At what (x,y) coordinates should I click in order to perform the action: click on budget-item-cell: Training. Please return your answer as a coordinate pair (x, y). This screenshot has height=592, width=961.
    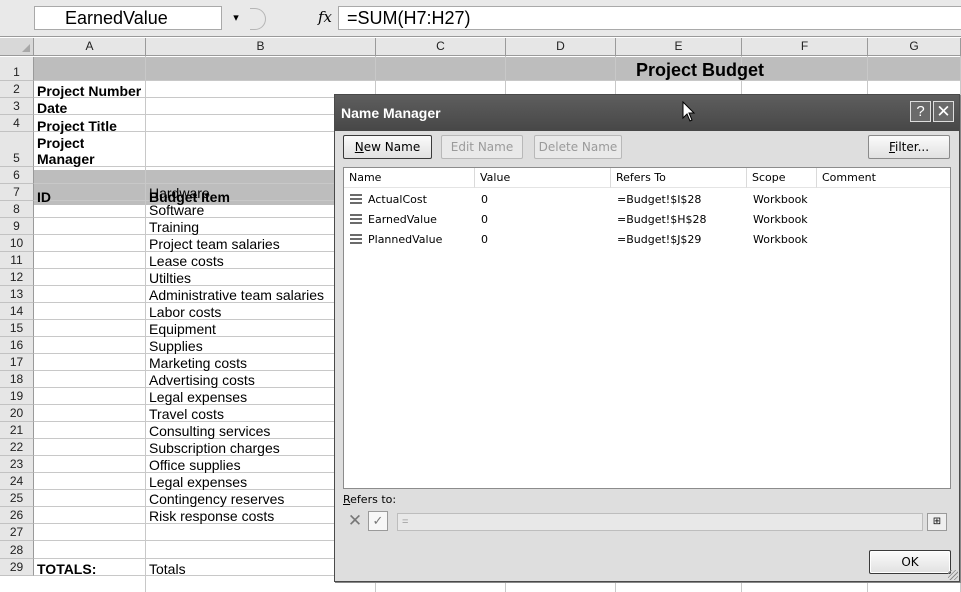
    Looking at the image, I should click on (172, 227).